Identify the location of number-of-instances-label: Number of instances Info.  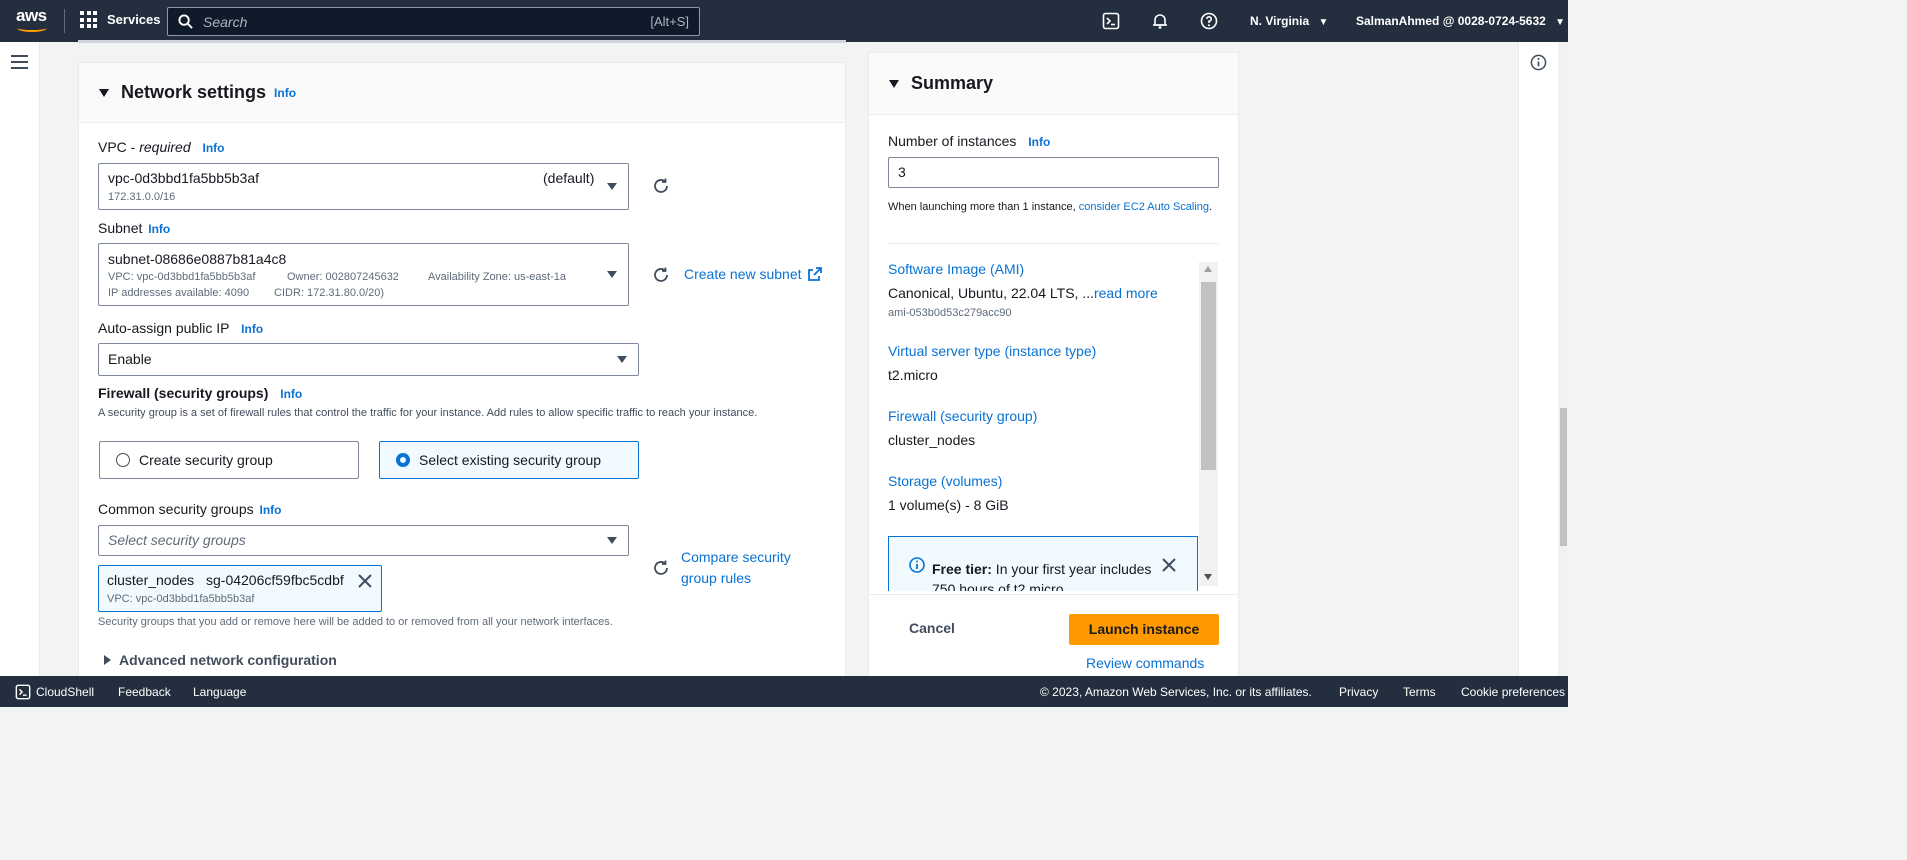
(969, 141).